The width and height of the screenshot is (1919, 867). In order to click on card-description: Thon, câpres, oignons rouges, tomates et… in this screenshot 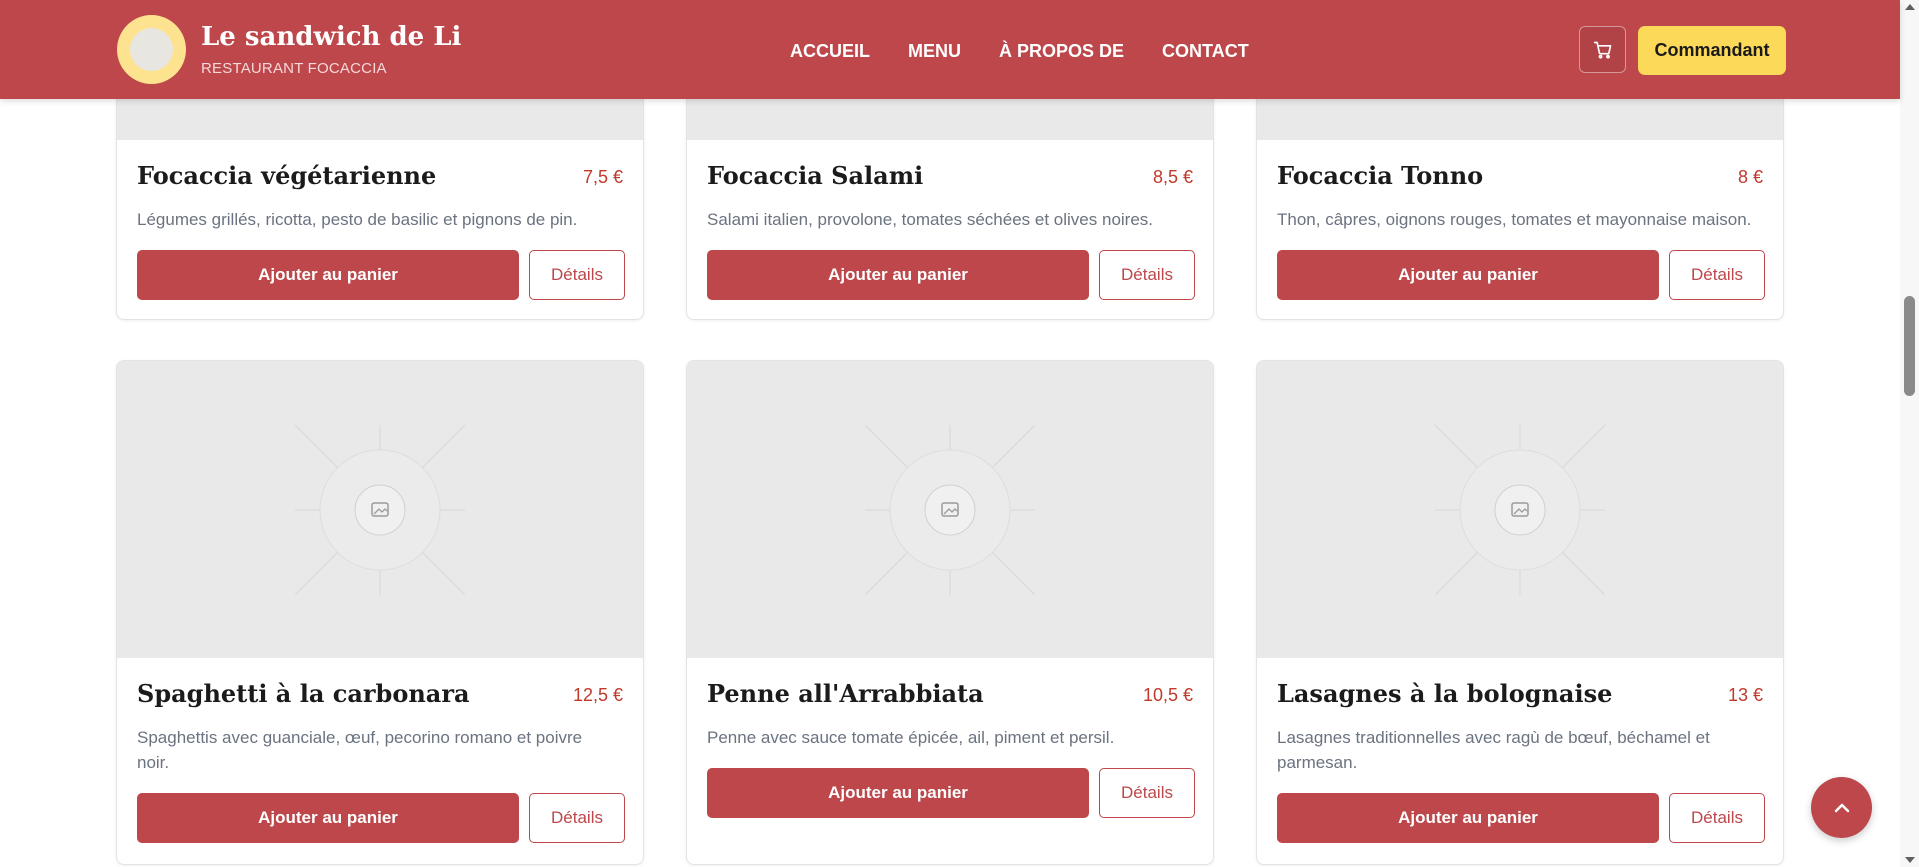, I will do `click(1514, 219)`.